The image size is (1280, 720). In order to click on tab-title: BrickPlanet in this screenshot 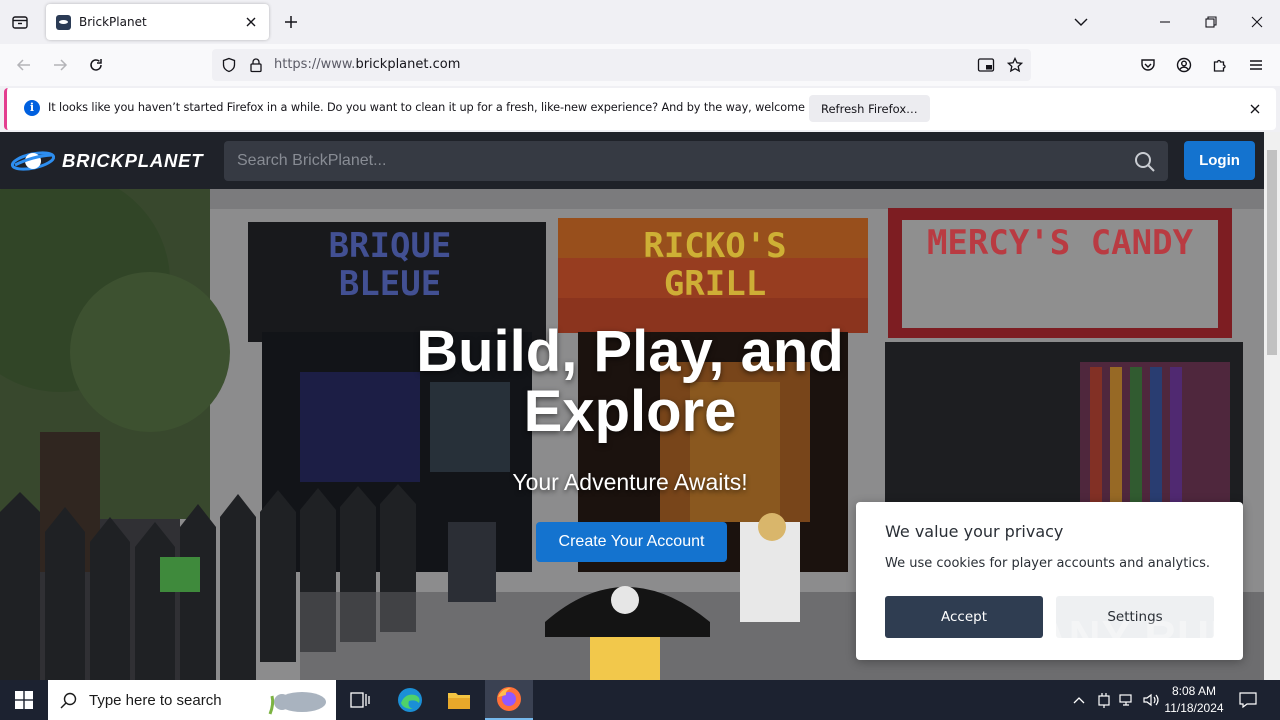, I will do `click(113, 22)`.